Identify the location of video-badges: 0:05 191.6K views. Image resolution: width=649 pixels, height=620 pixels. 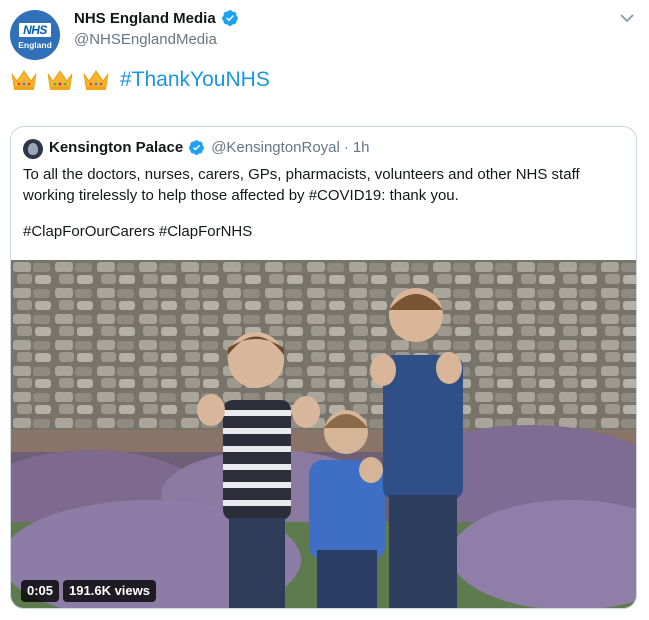
(90, 591).